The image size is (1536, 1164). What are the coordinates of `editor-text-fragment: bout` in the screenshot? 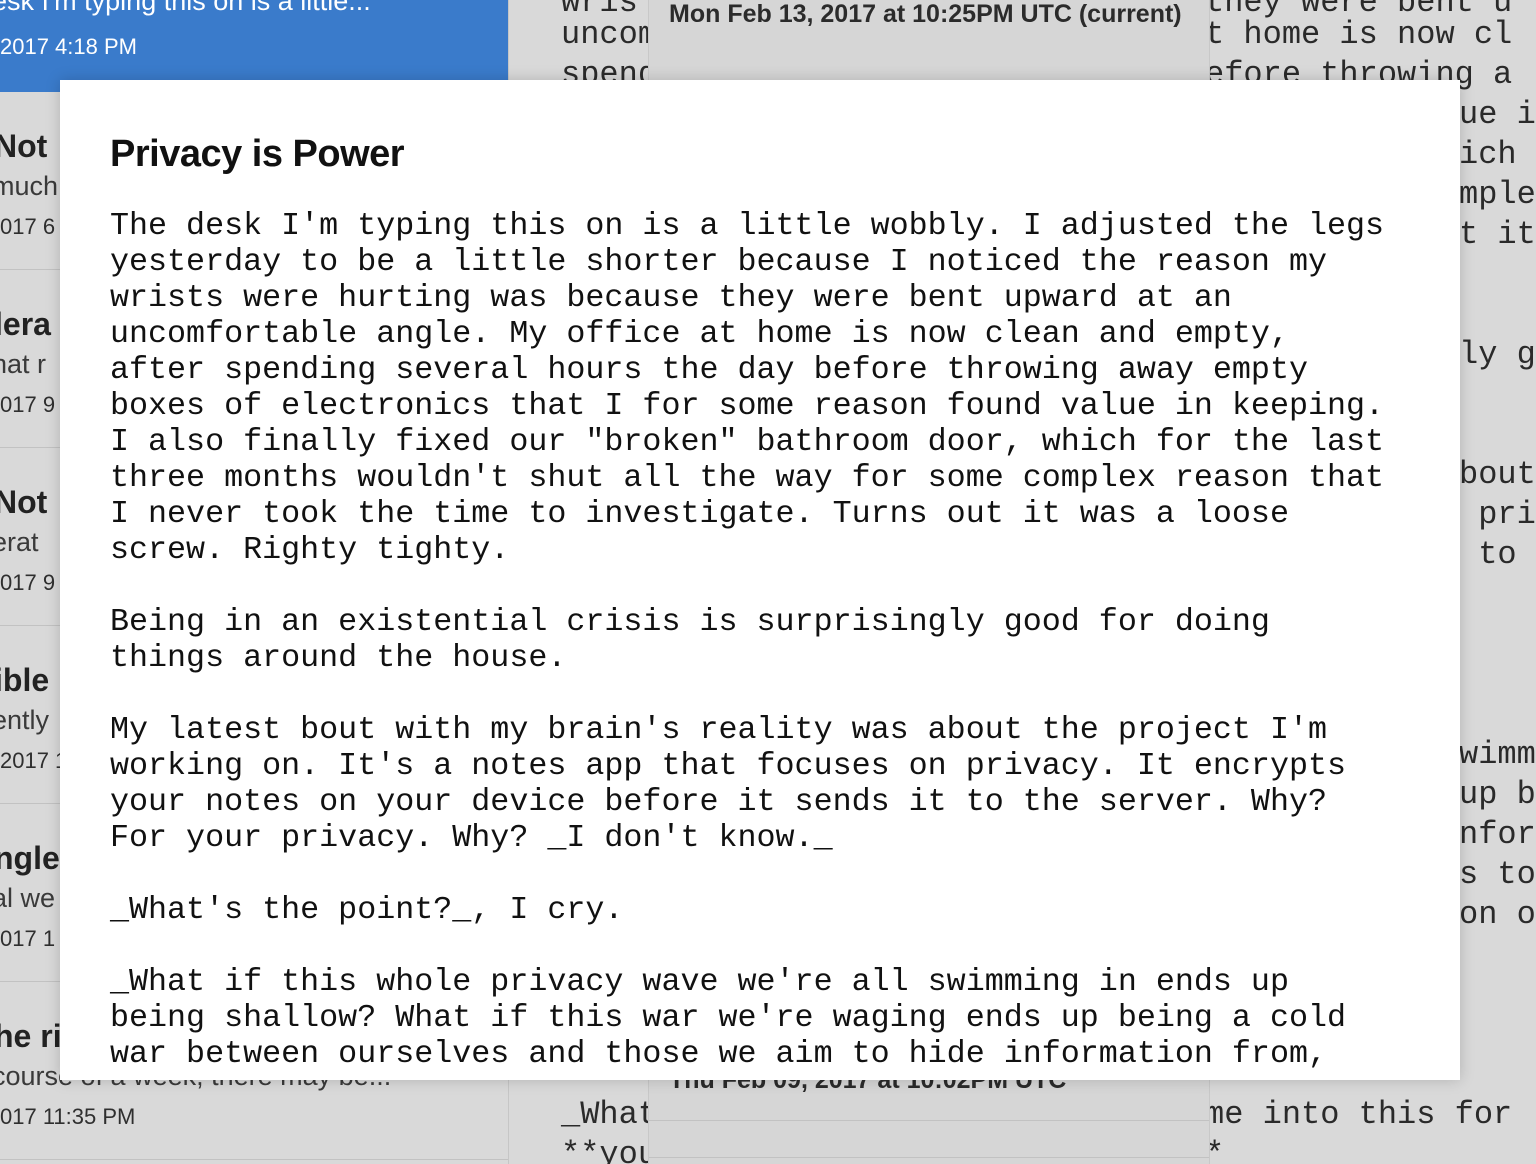 It's located at (1497, 474).